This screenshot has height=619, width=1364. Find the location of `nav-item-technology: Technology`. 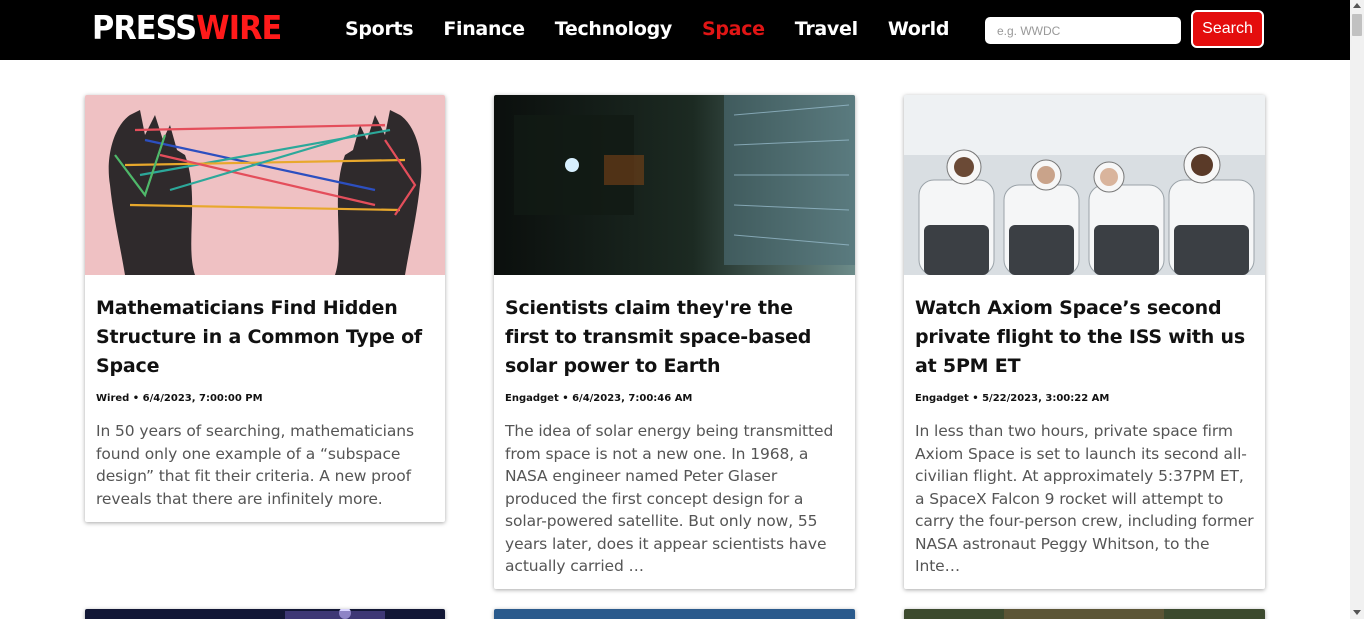

nav-item-technology: Technology is located at coordinates (614, 29).